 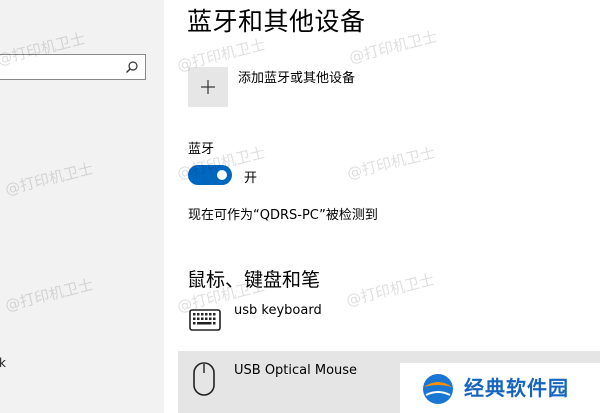 What do you see at coordinates (251, 178) in the screenshot?
I see `toggle-state-text: 开` at bounding box center [251, 178].